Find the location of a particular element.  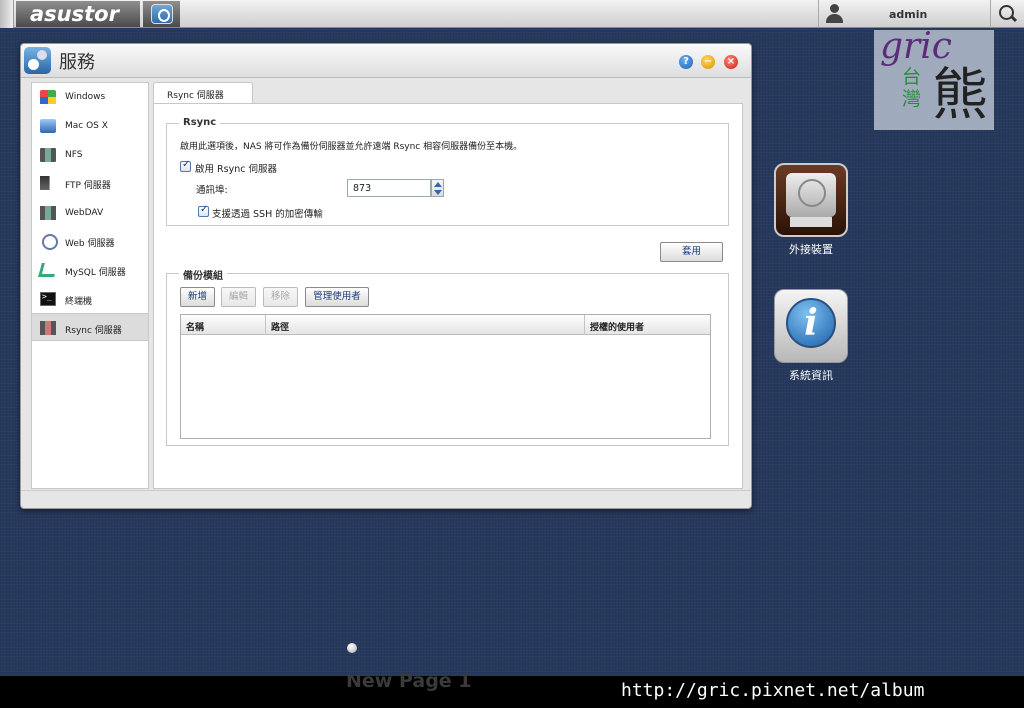

home-button is located at coordinates (161, 14).